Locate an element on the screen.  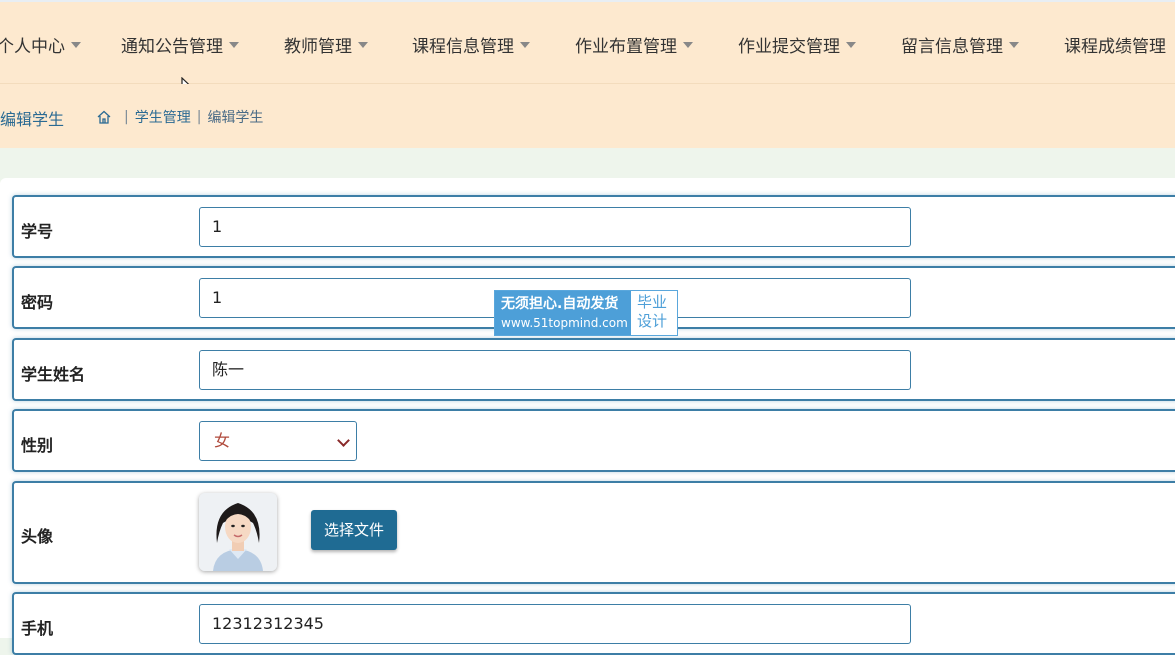
nav-item-teacher-management: 教师管理 is located at coordinates (326, 44).